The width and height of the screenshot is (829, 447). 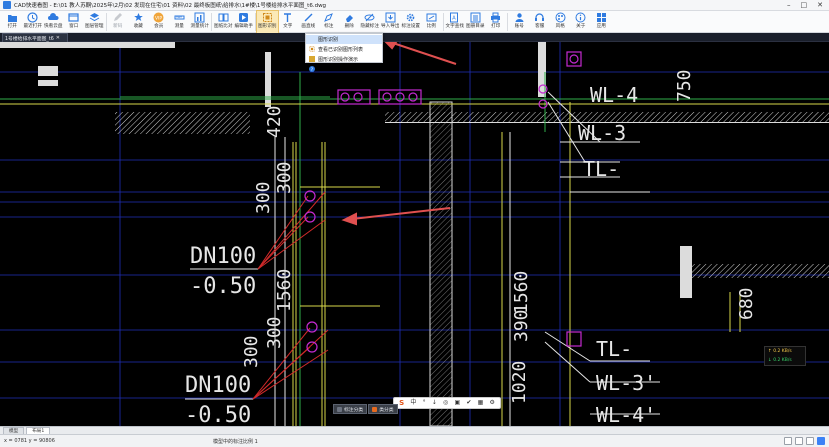 I want to click on tool-assistant: 编辑助手, so click(x=244, y=22).